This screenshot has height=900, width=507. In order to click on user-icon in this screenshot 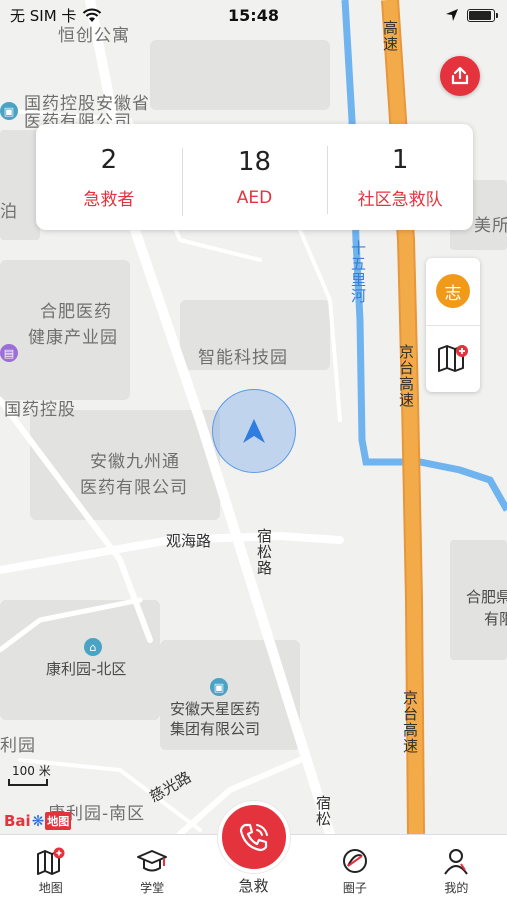, I will do `click(456, 862)`.